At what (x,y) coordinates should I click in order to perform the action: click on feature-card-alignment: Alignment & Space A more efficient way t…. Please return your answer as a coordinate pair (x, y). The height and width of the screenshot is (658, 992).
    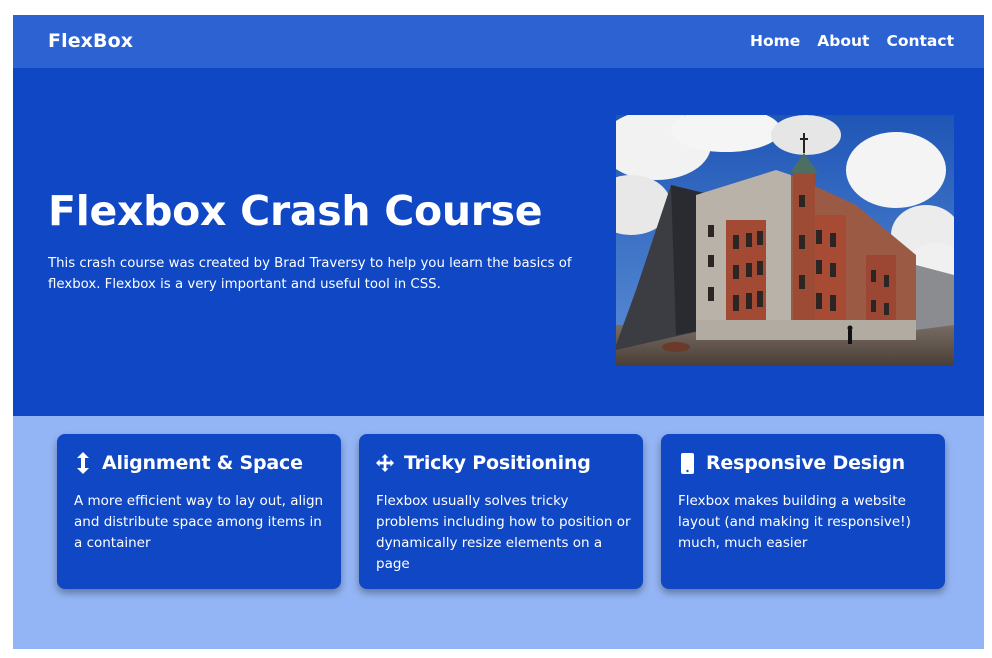
    Looking at the image, I should click on (199, 511).